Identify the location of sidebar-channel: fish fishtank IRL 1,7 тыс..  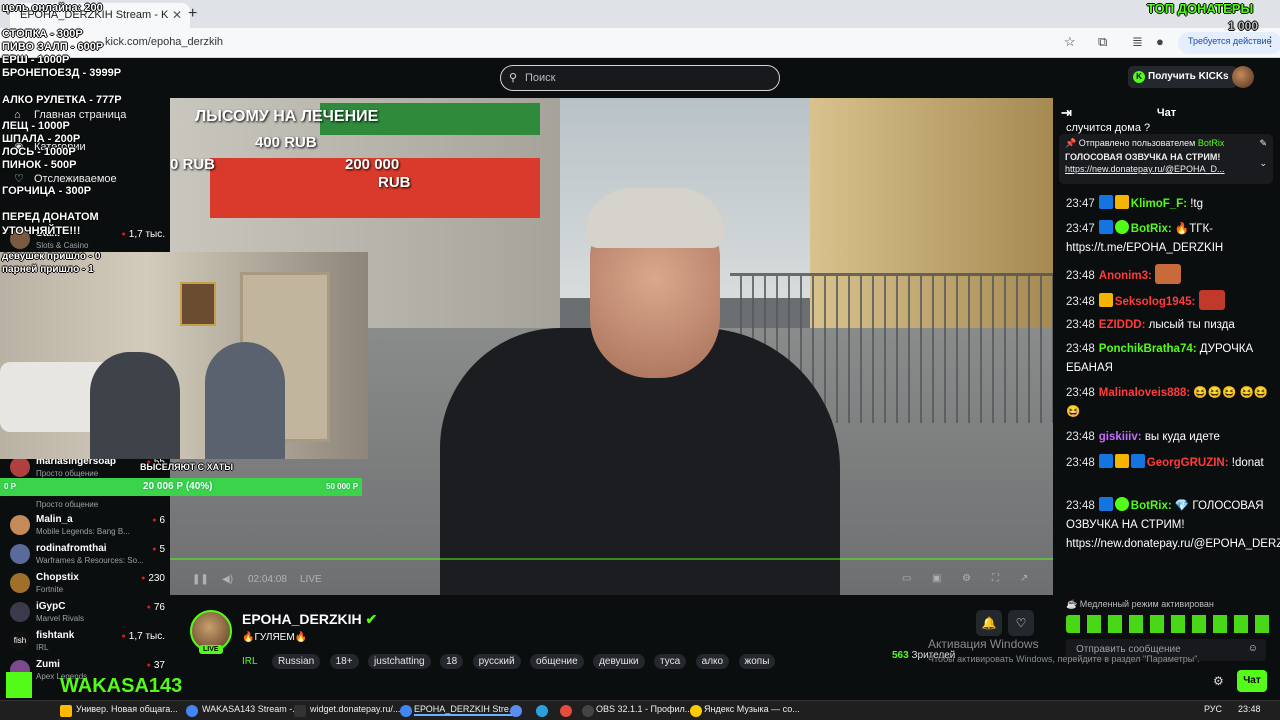
(87, 643).